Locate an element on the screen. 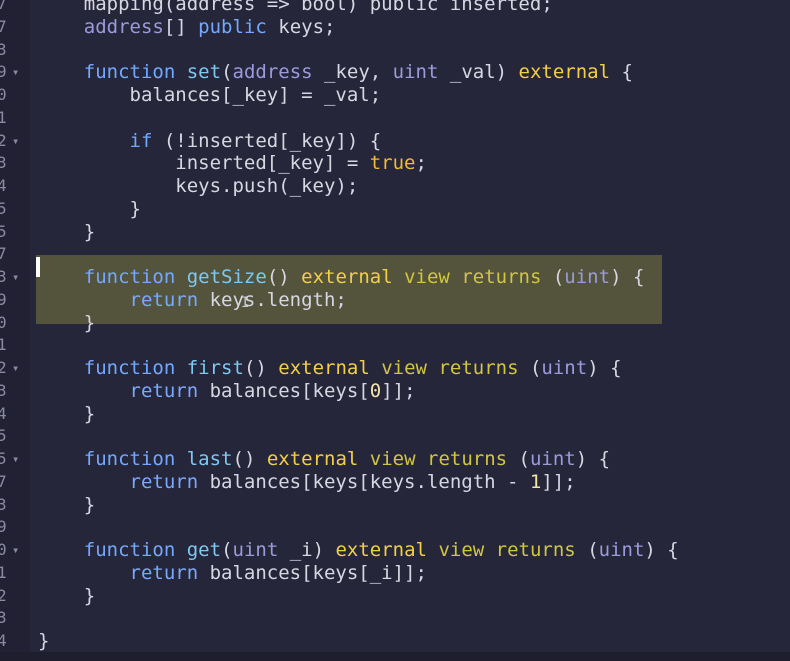 The image size is (790, 661). line-number: 9 is located at coordinates (3, 72).